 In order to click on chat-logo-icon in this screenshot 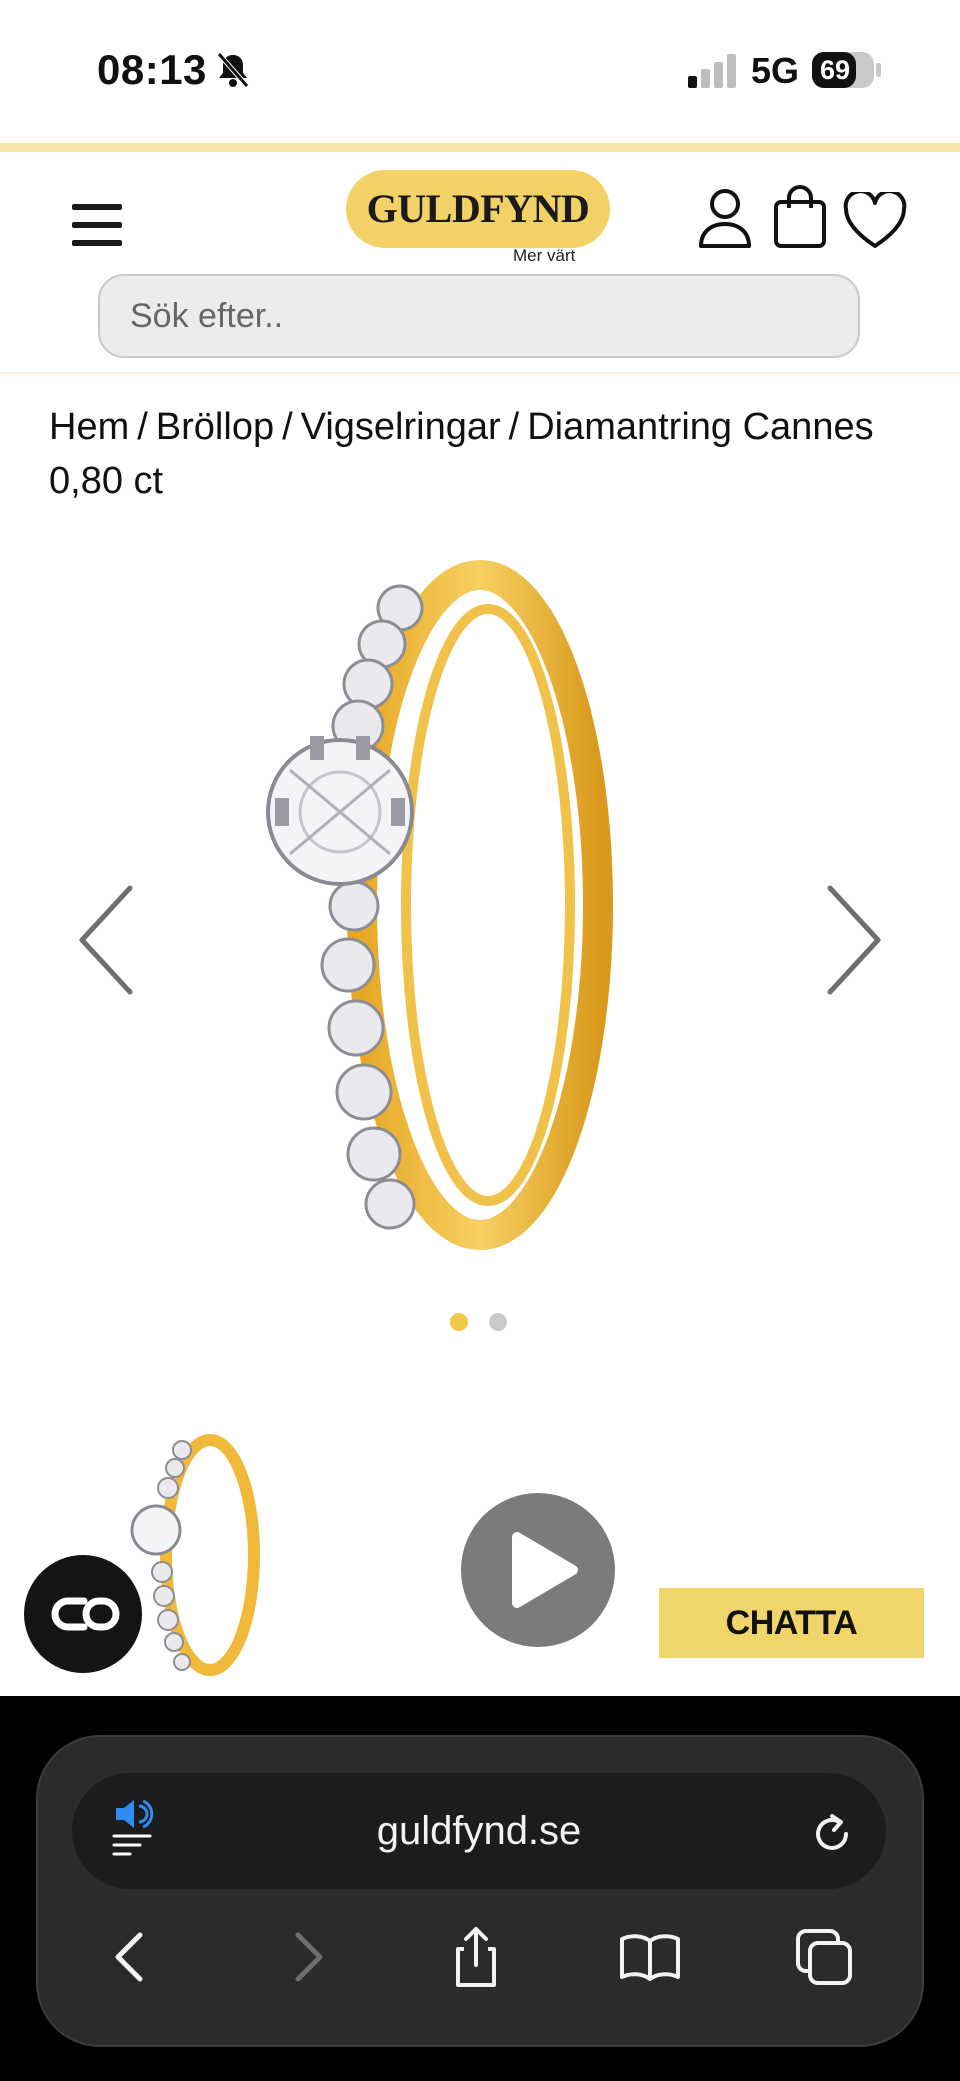, I will do `click(85, 1614)`.